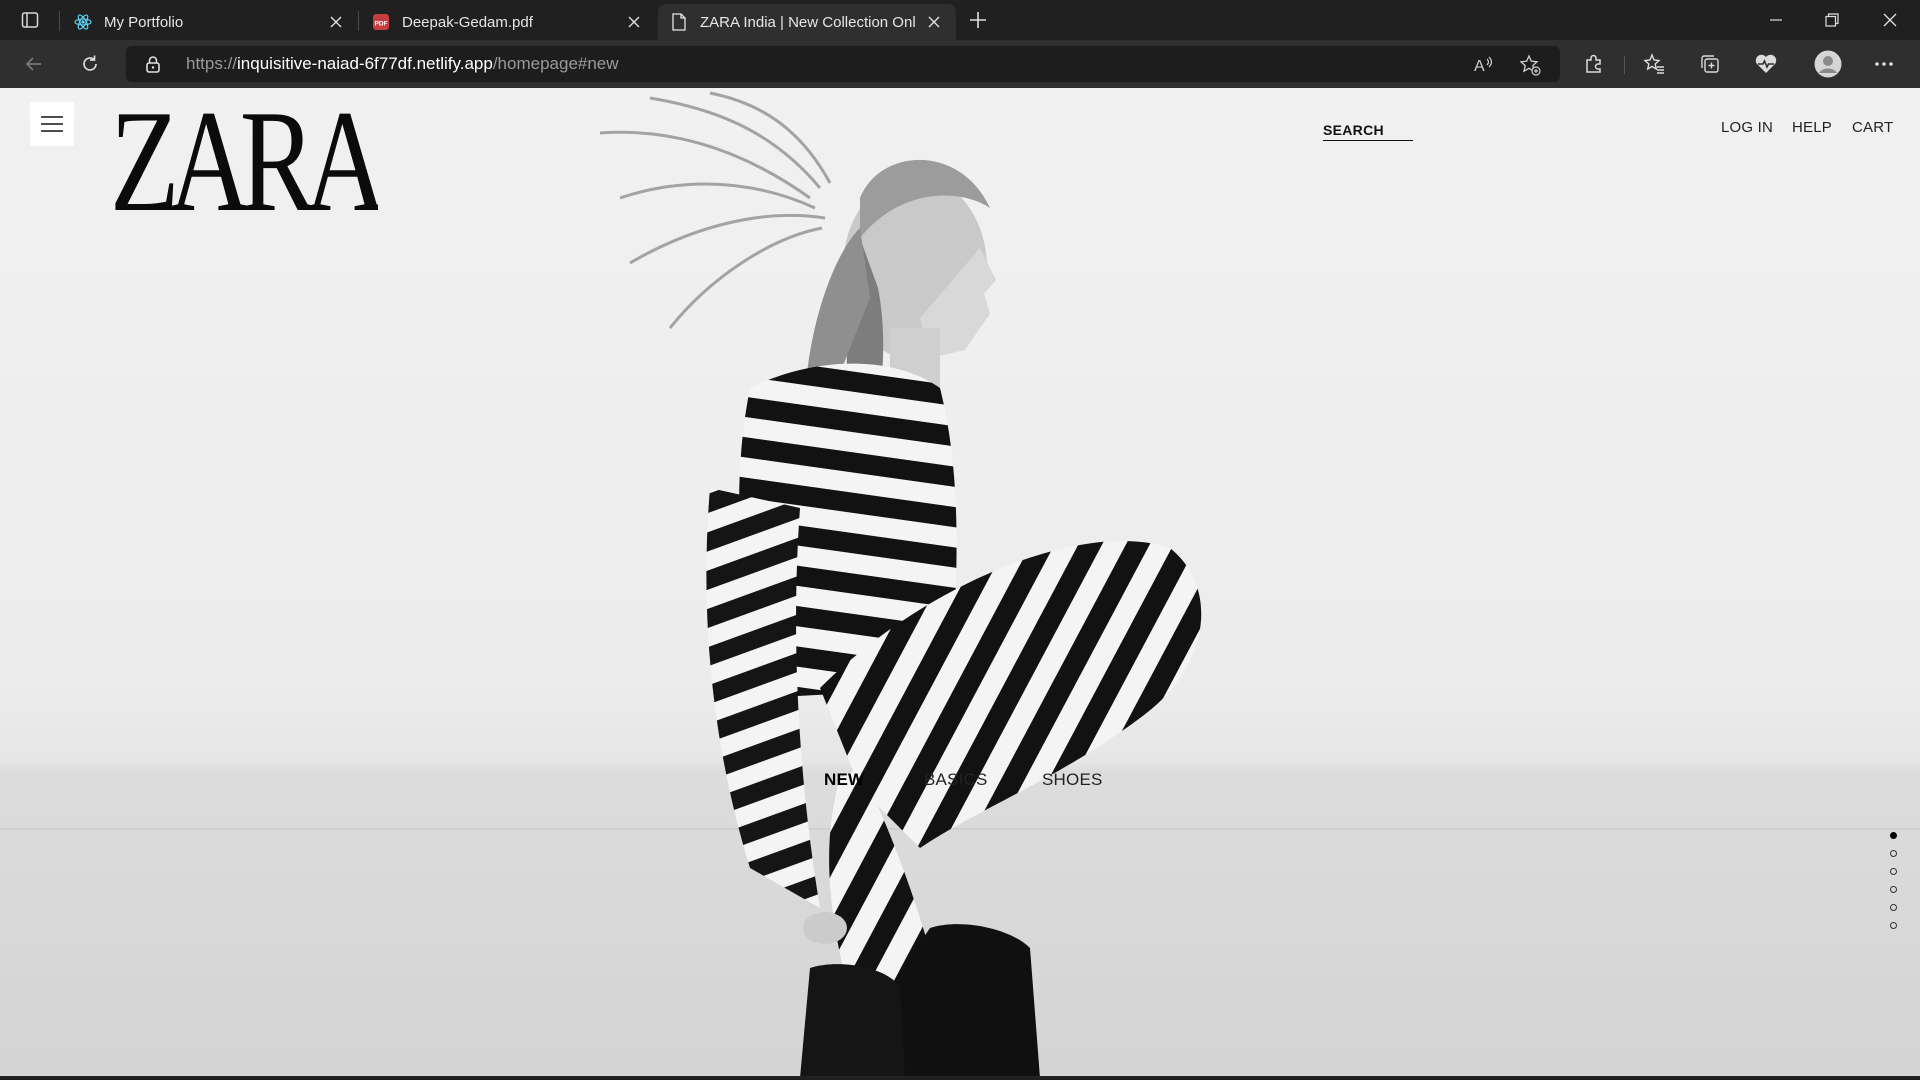  What do you see at coordinates (1072, 780) in the screenshot?
I see `category-tab-shoes: SHOES` at bounding box center [1072, 780].